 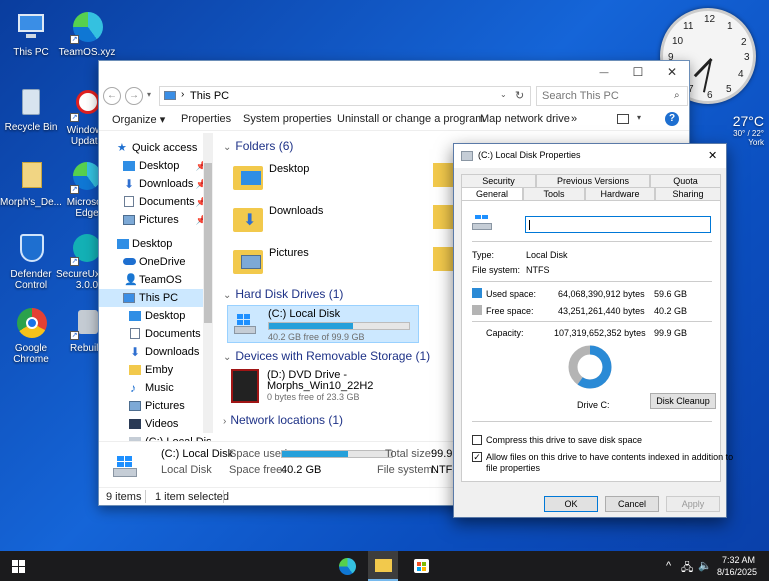 What do you see at coordinates (554, 193) in the screenshot?
I see `tab-tools: Tools` at bounding box center [554, 193].